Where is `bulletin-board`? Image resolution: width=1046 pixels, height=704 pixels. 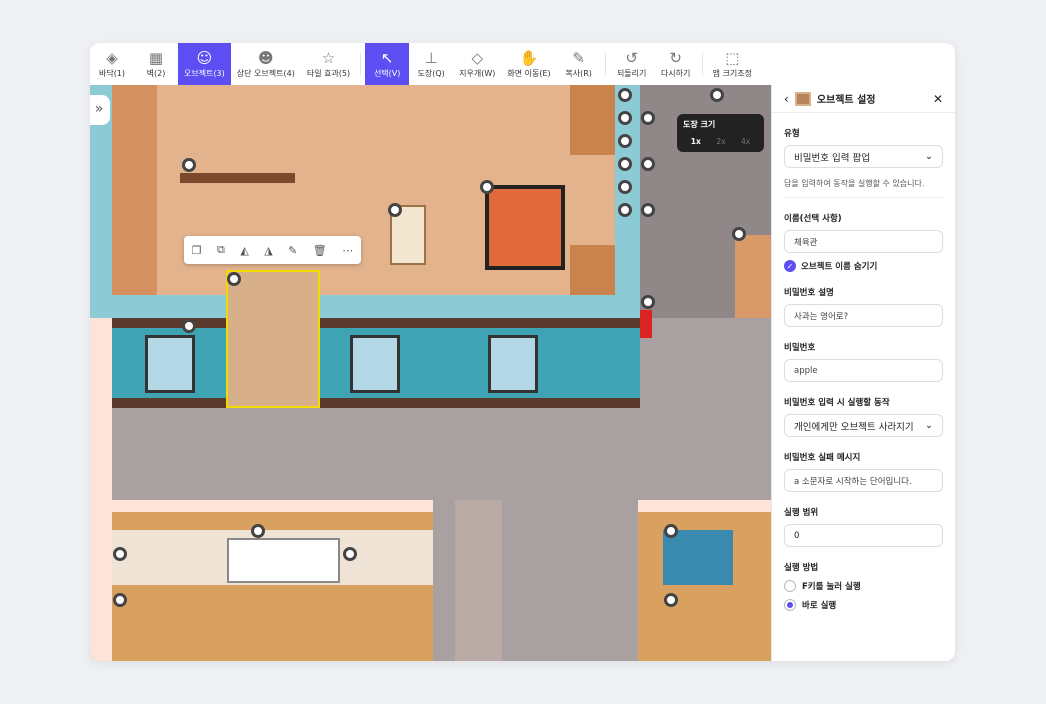
bulletin-board is located at coordinates (698, 557).